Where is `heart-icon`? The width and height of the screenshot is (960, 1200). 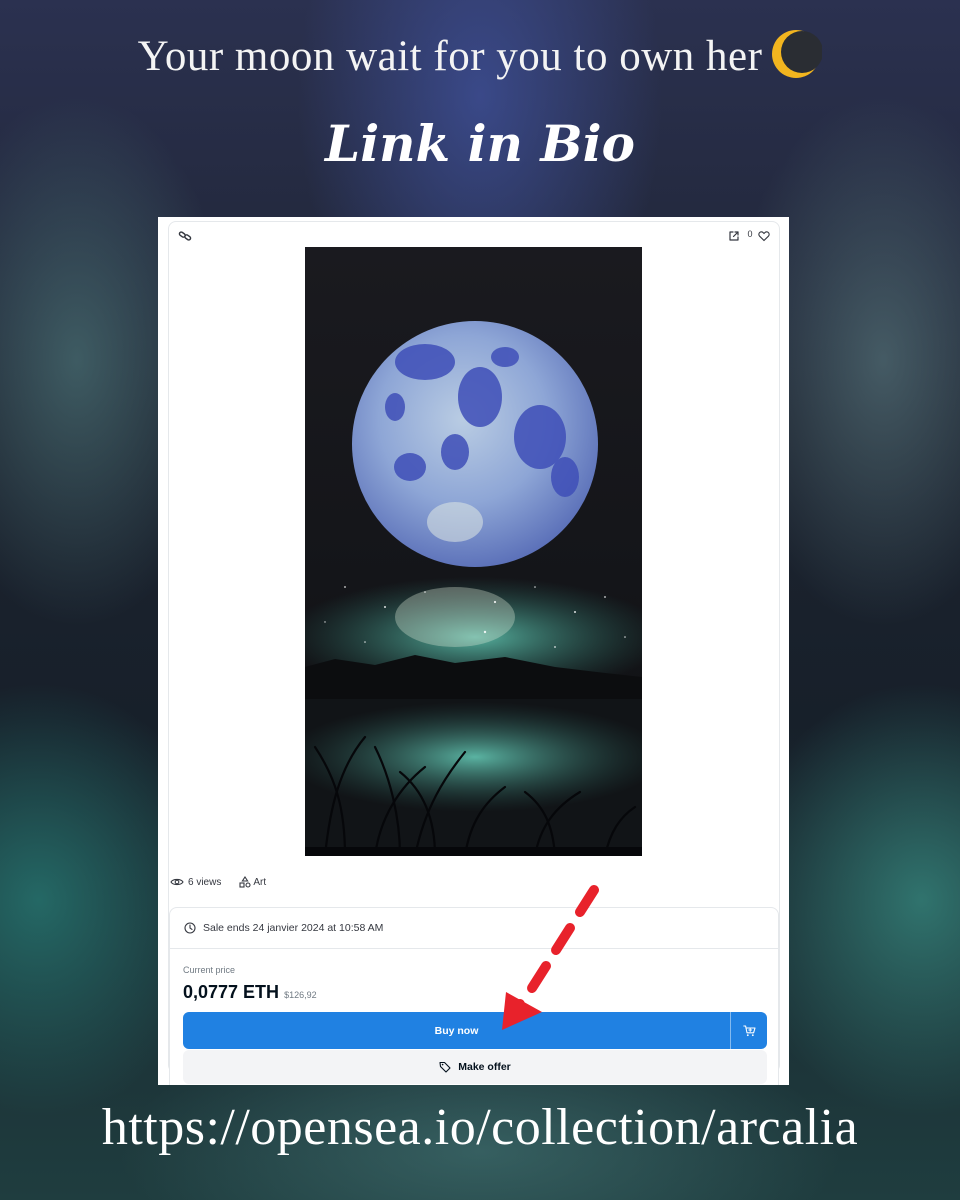
heart-icon is located at coordinates (764, 236).